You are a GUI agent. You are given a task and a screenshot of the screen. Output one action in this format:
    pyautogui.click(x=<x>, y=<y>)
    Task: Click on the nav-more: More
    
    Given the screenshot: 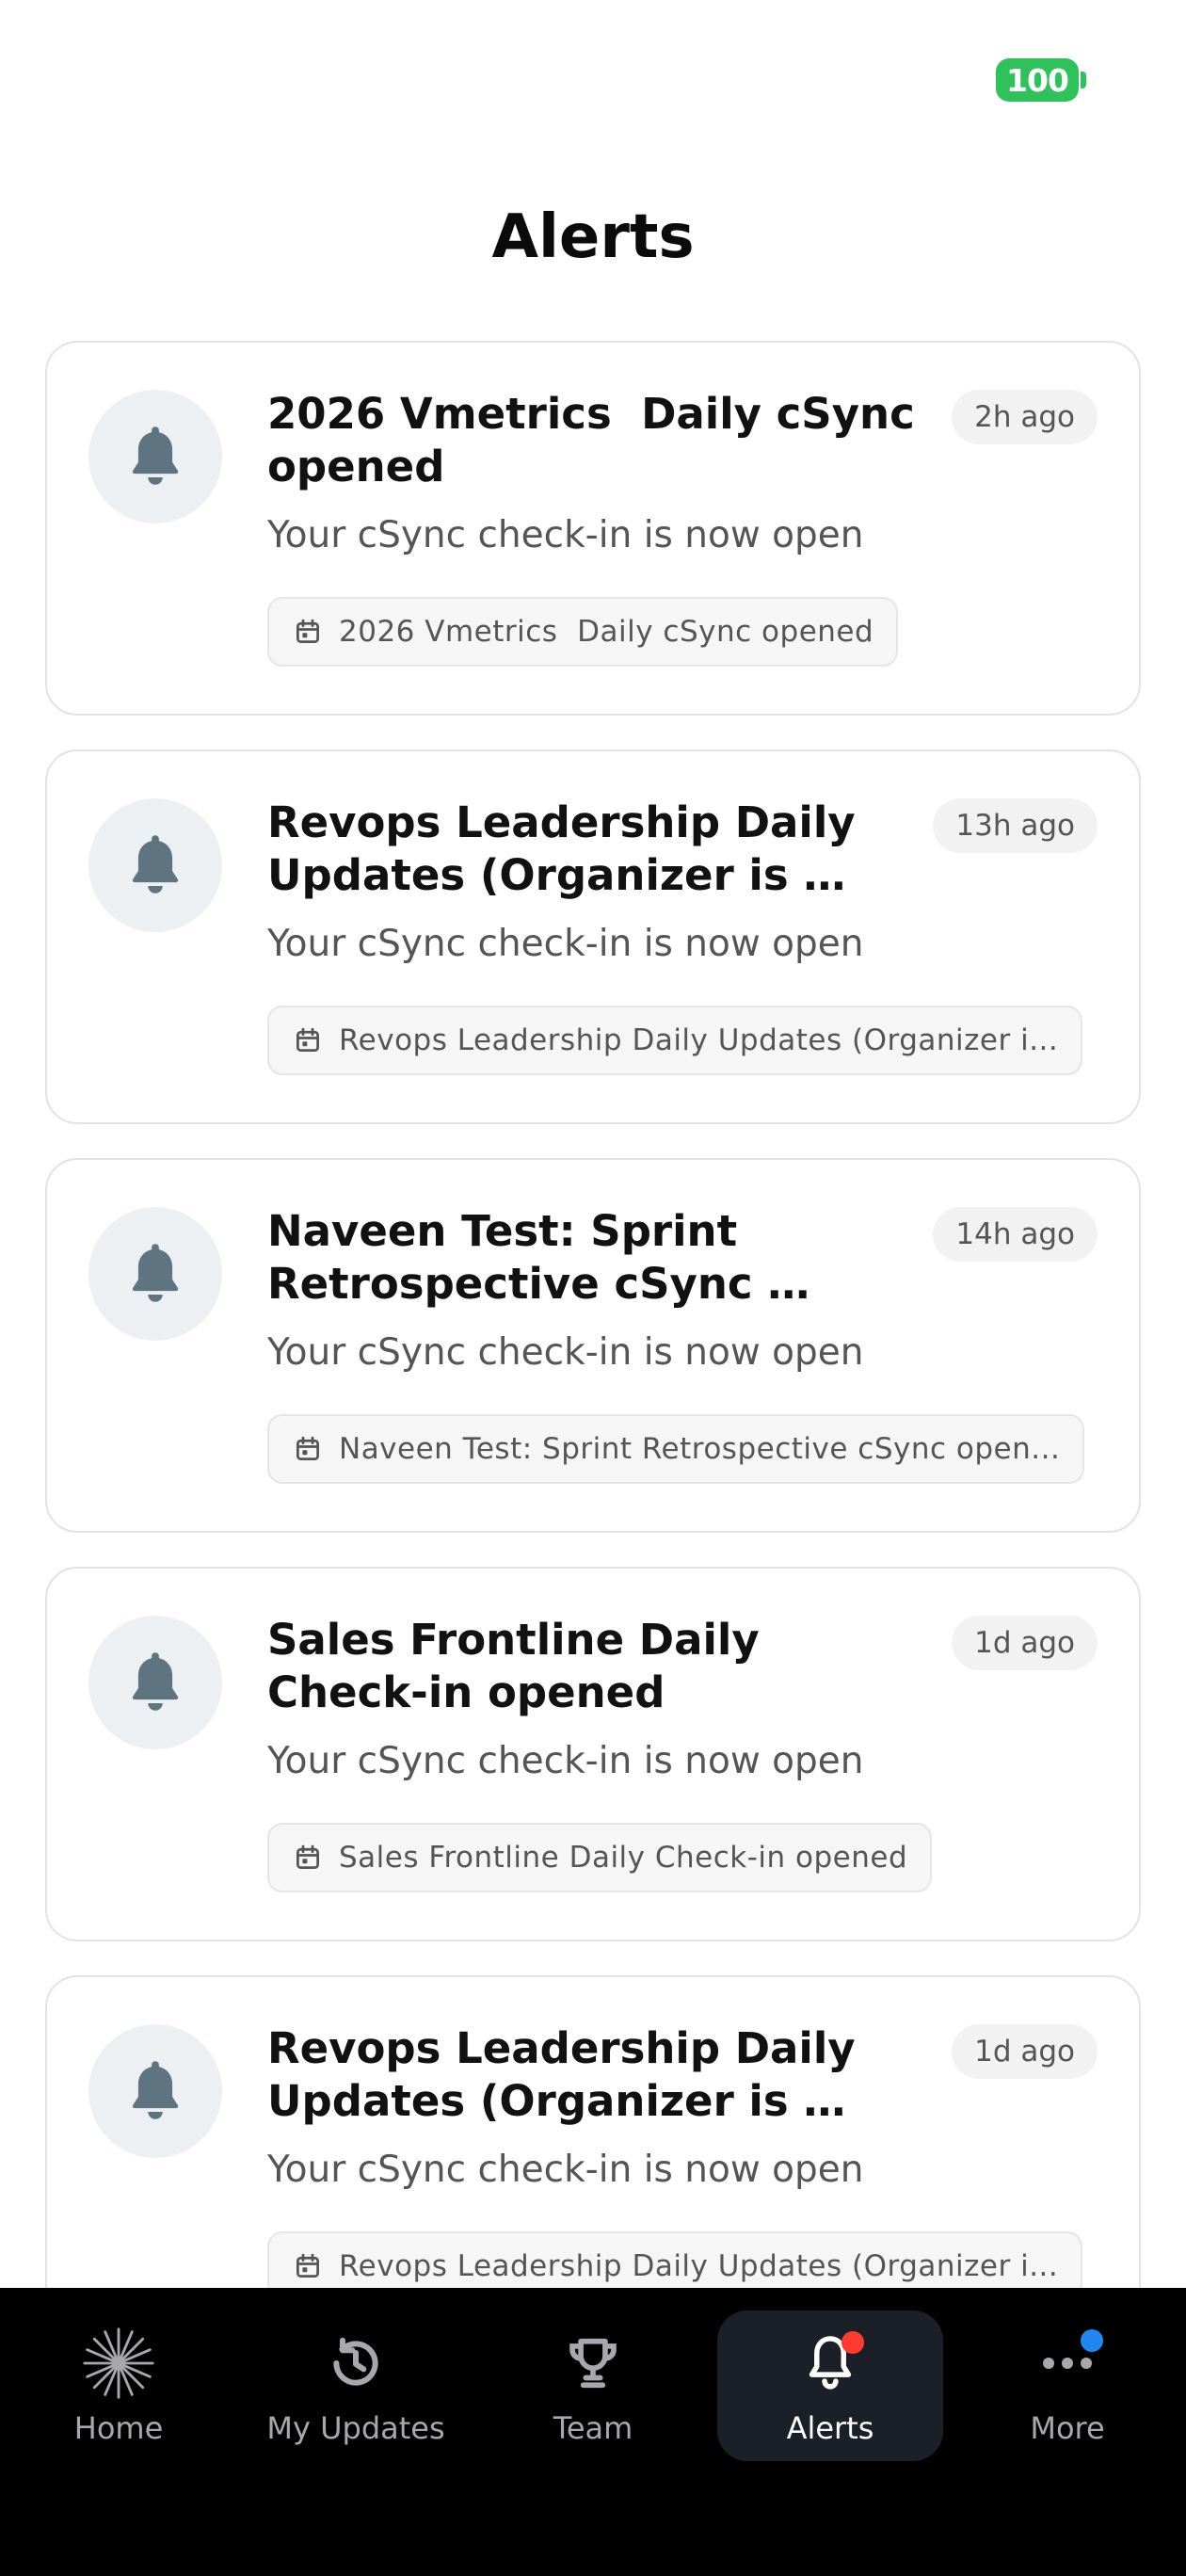 What is the action you would take?
    pyautogui.click(x=1067, y=2385)
    